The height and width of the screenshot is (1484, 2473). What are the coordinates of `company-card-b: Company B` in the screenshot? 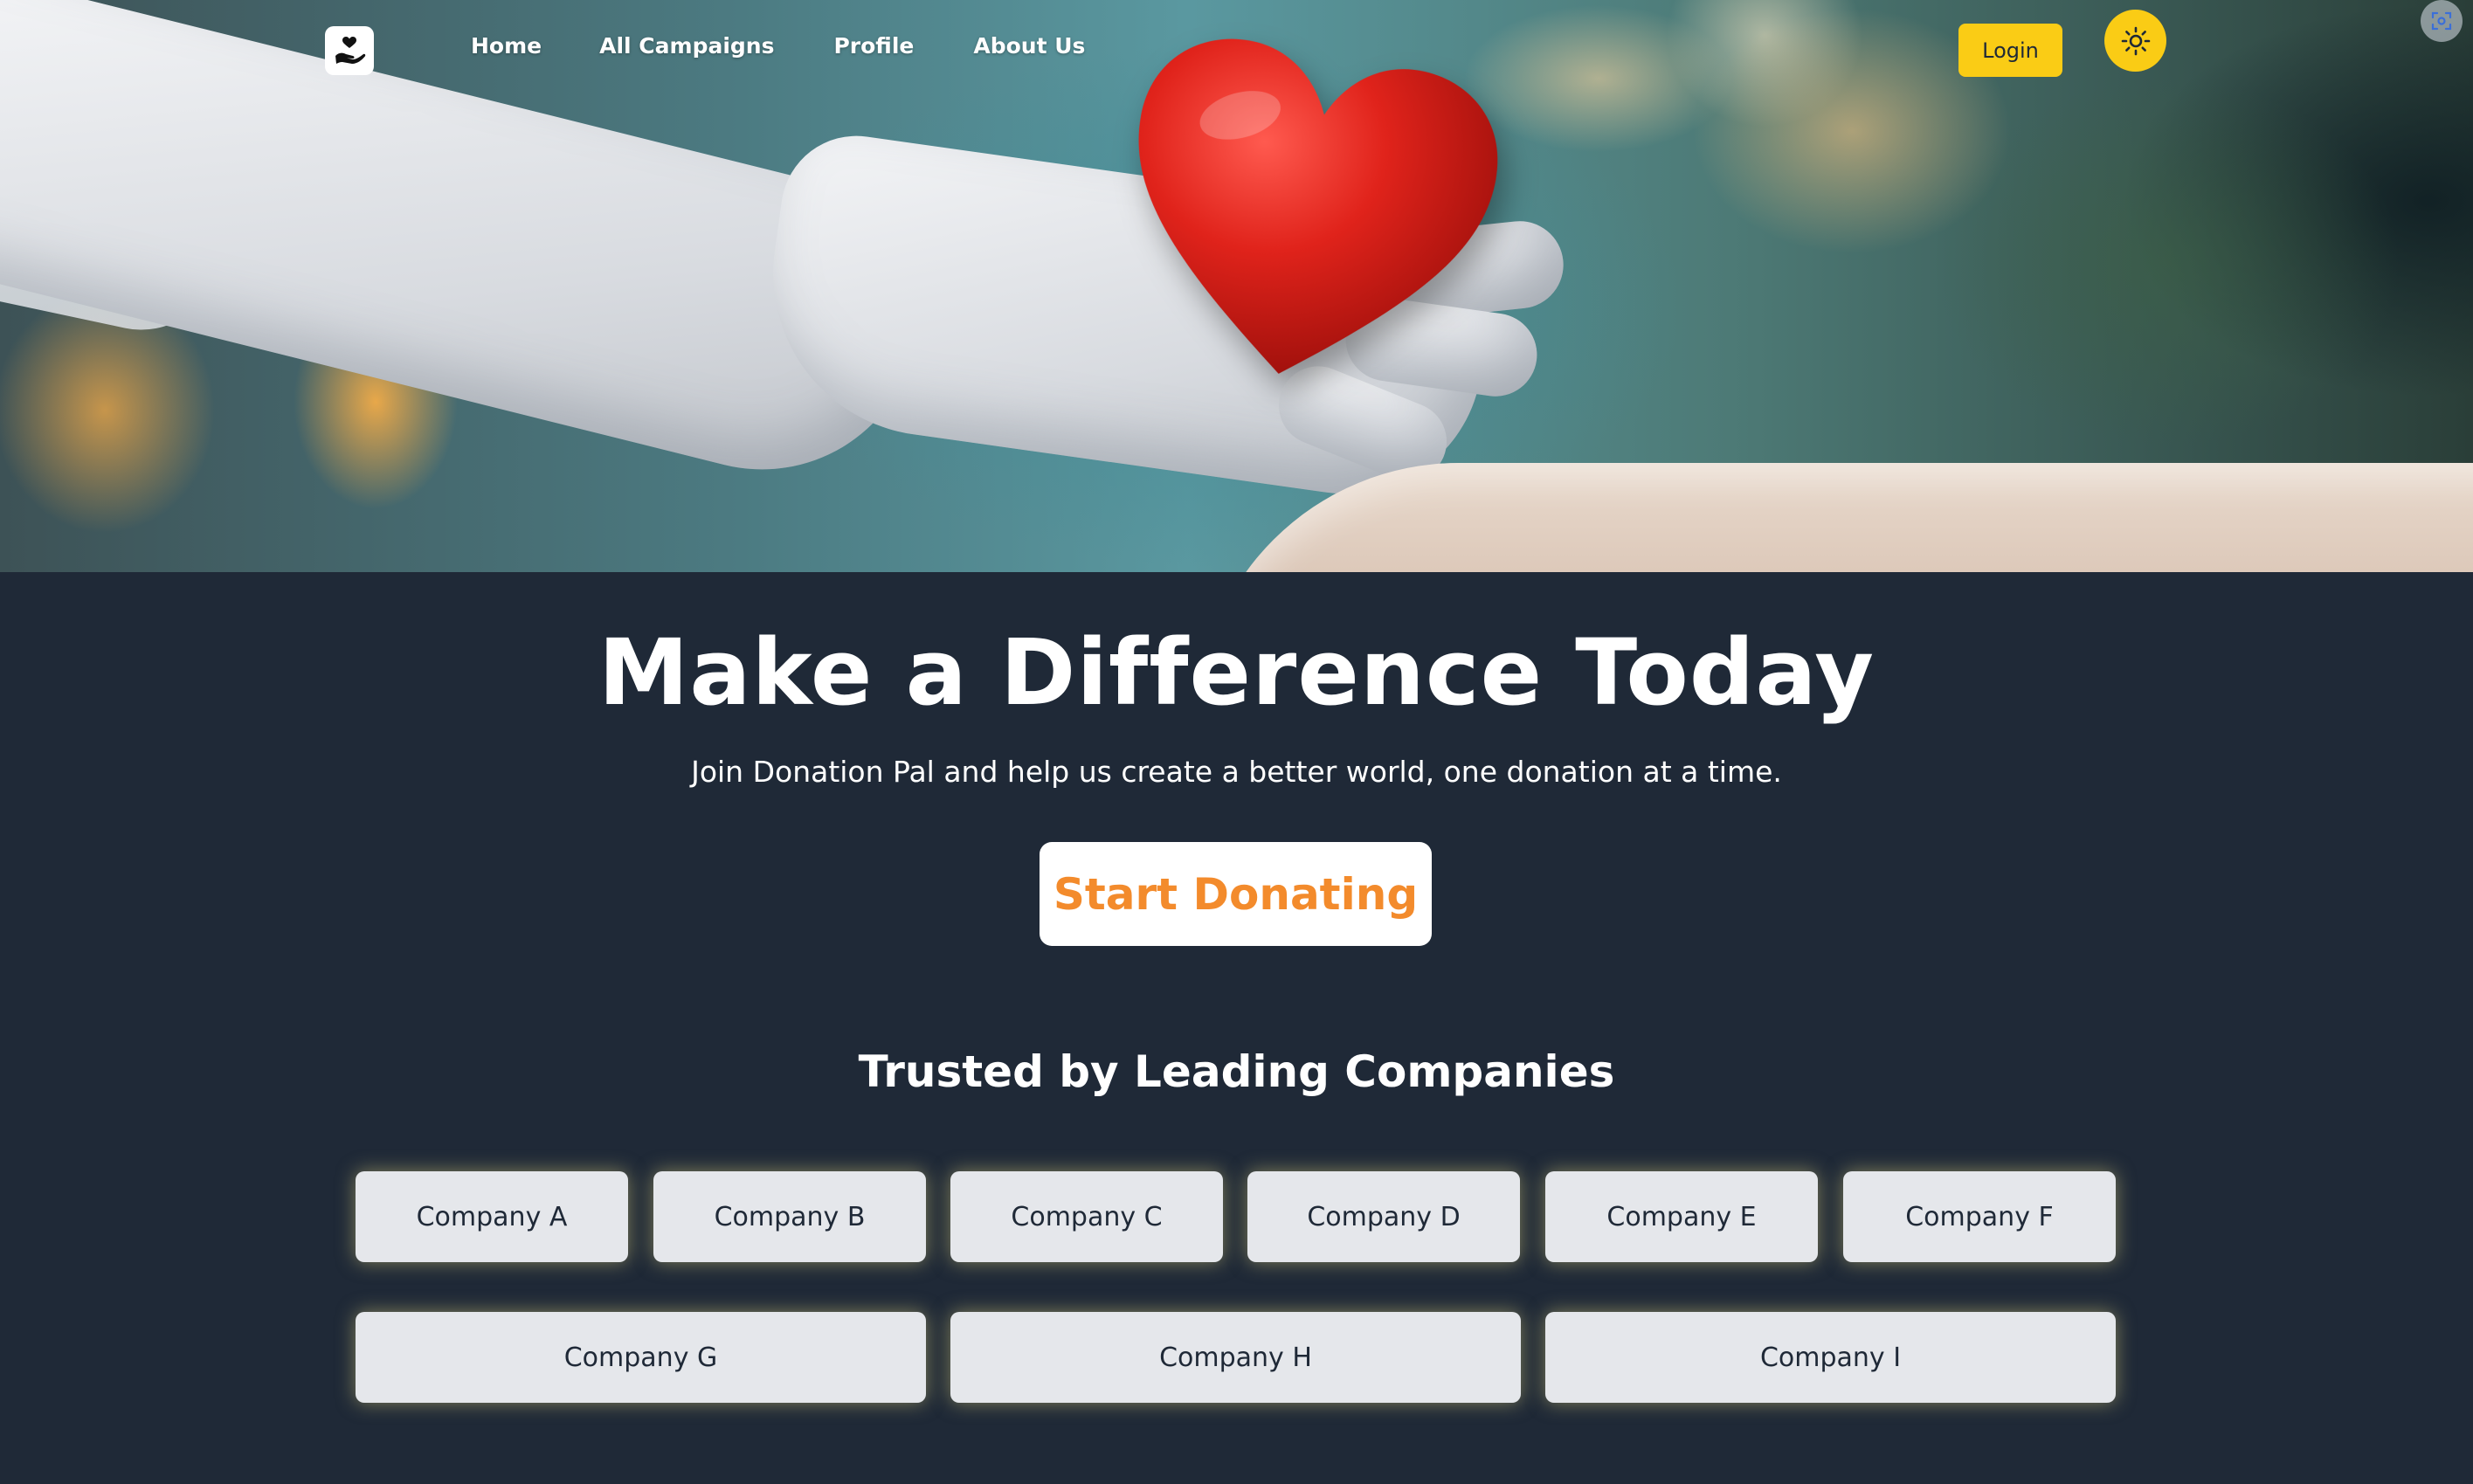 It's located at (790, 1216).